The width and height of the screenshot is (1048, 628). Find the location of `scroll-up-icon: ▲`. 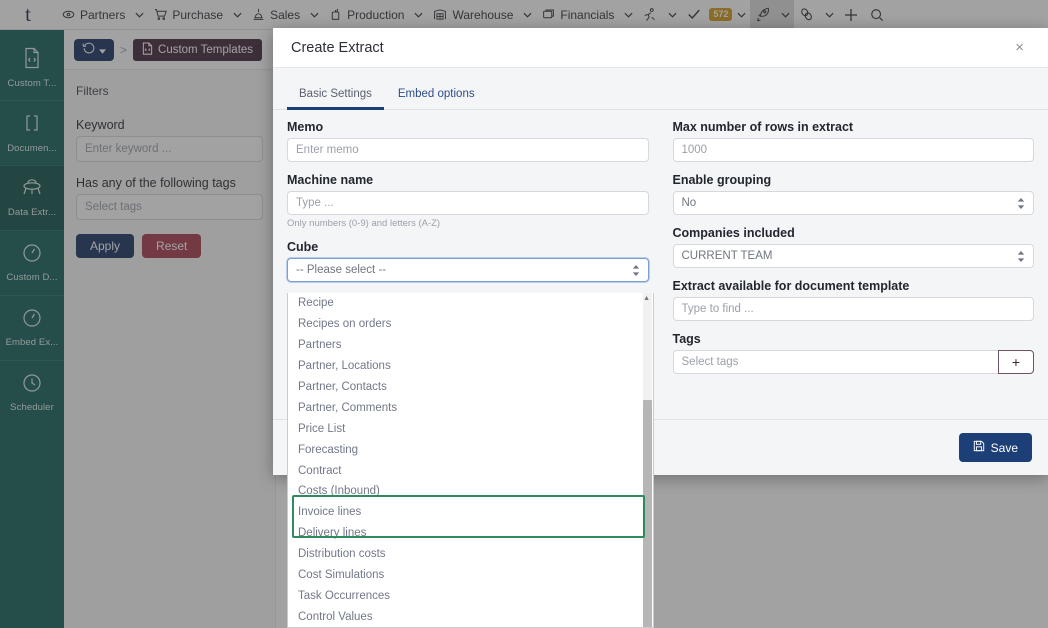

scroll-up-icon: ▲ is located at coordinates (646, 298).